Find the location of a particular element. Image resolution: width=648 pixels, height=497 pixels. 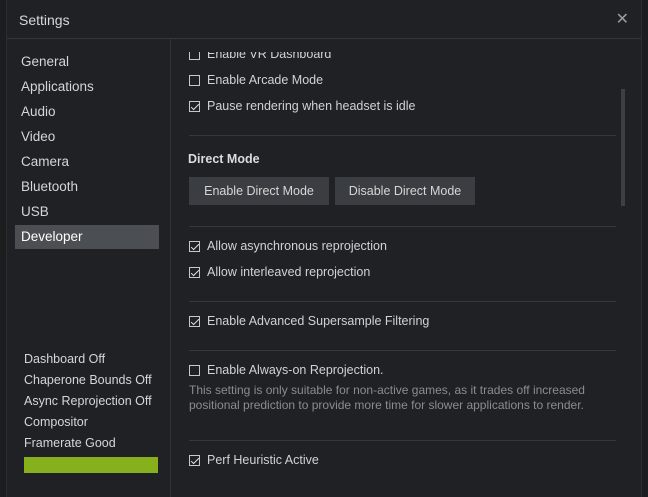

allow-async-reprojection-row: Allow asynchronous reprojection is located at coordinates (288, 246).